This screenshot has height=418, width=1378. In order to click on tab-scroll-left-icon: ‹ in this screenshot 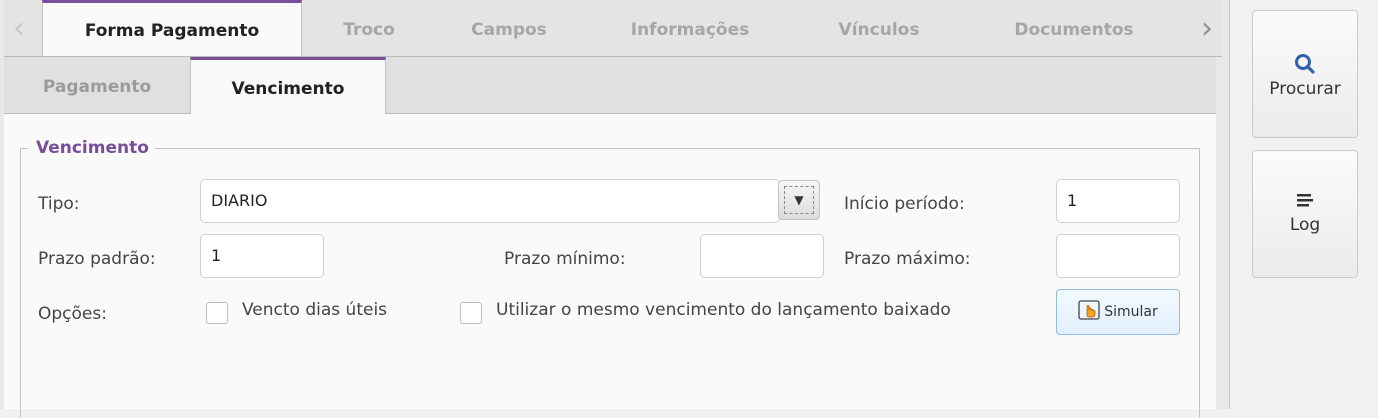, I will do `click(19, 28)`.